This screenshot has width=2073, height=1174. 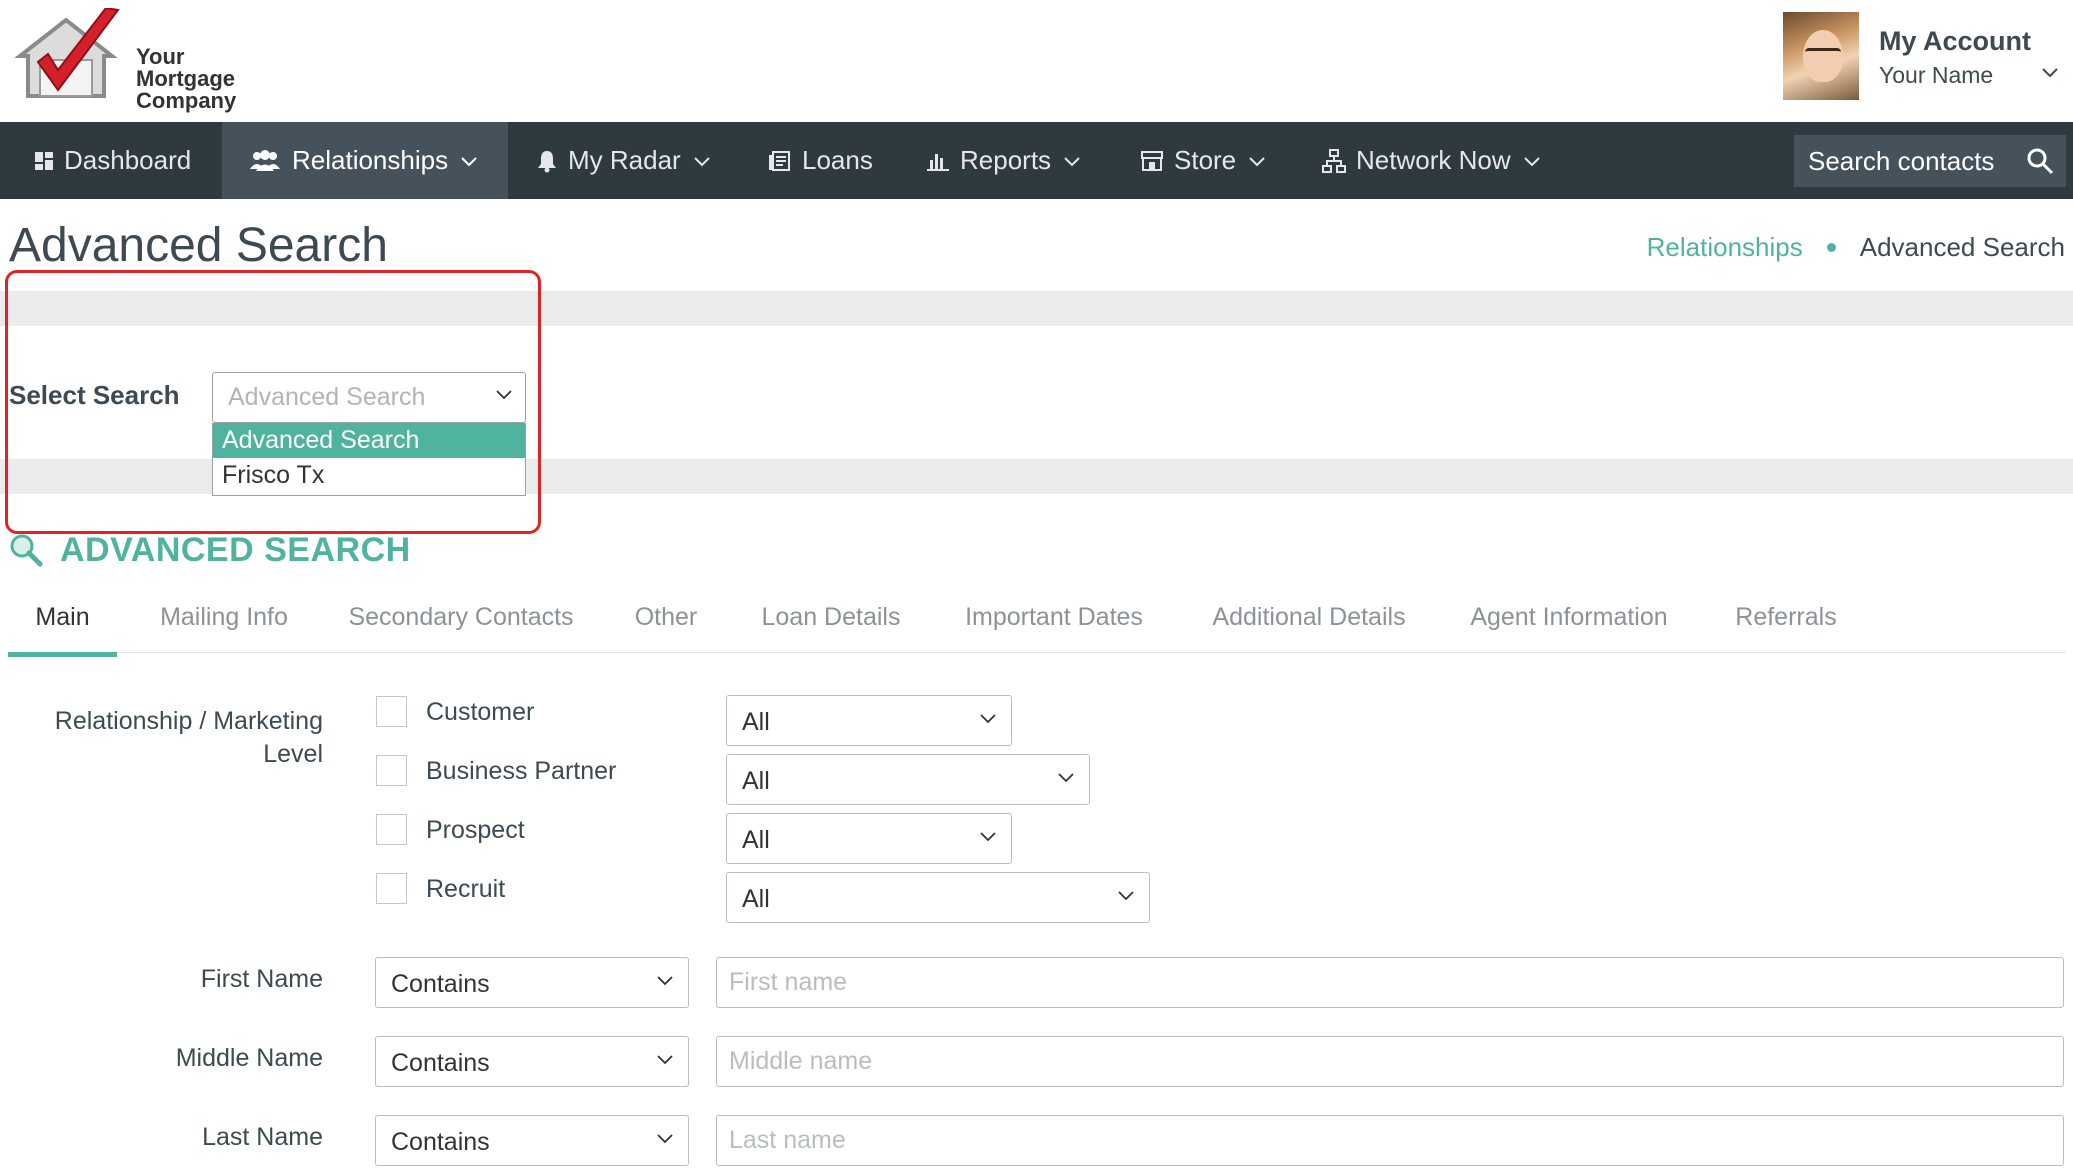 I want to click on first-name-operator-select: Contains, so click(x=532, y=982).